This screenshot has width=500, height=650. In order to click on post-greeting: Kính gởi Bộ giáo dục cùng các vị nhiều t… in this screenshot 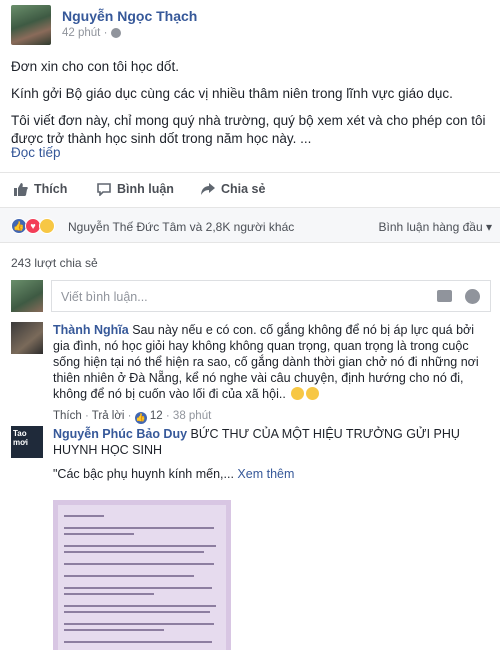, I will do `click(232, 93)`.